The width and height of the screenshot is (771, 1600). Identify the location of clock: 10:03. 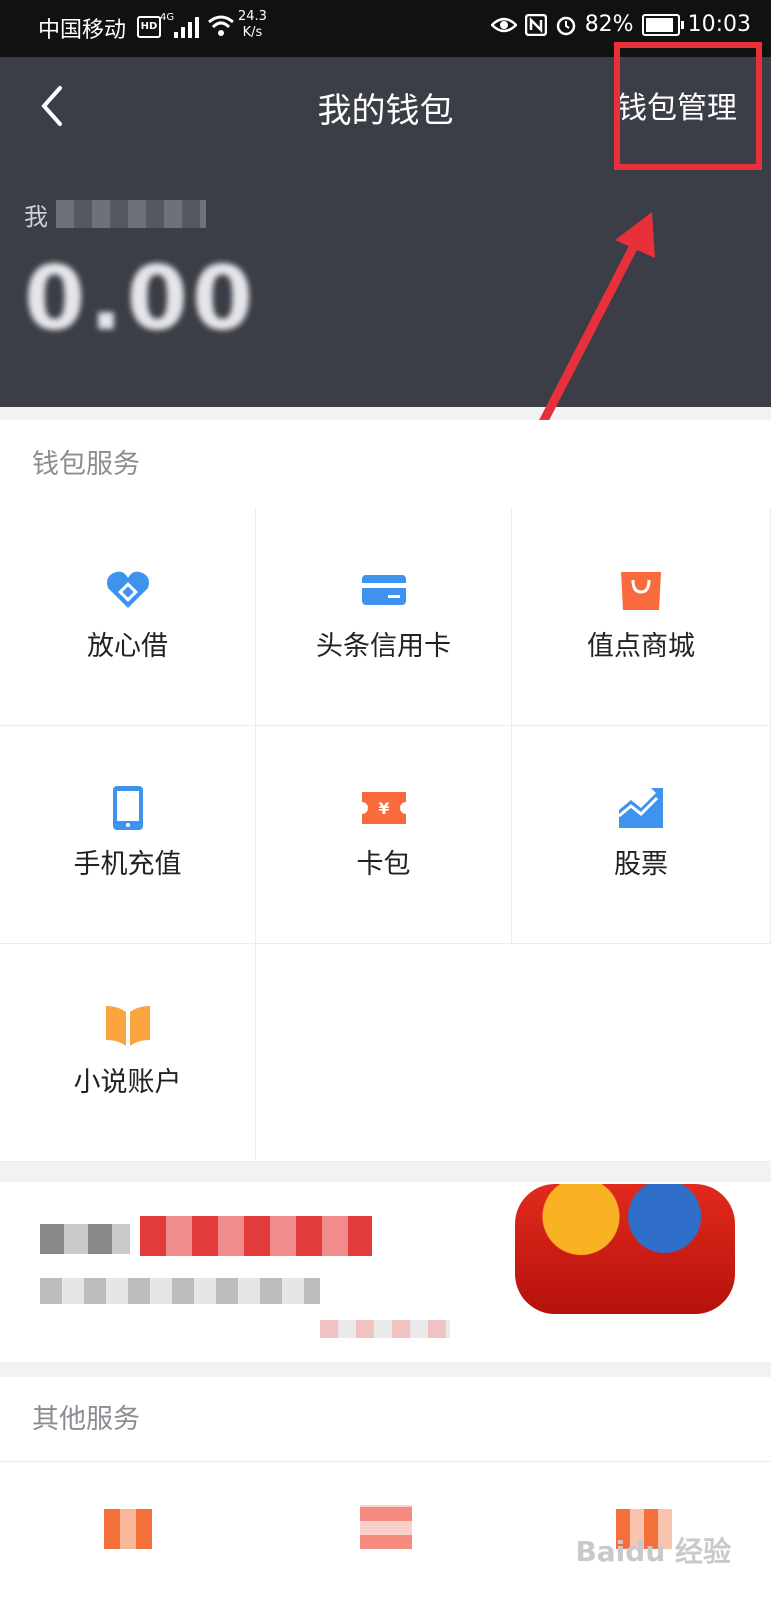
(719, 24).